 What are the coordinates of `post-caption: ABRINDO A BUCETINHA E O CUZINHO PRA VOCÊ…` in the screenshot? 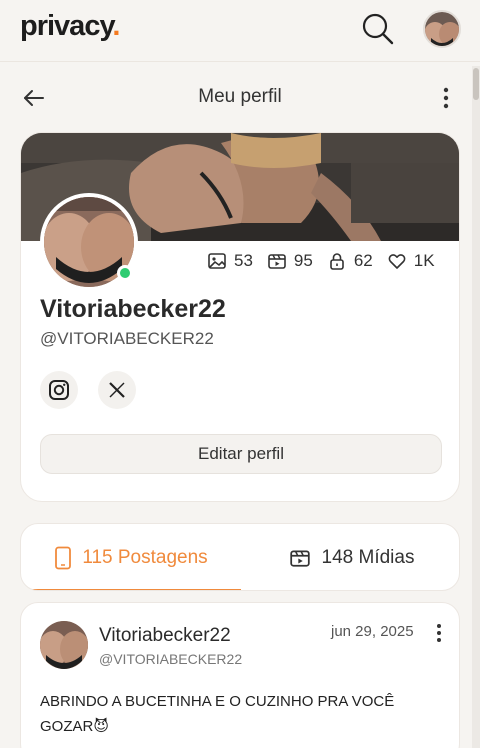 It's located at (217, 714).